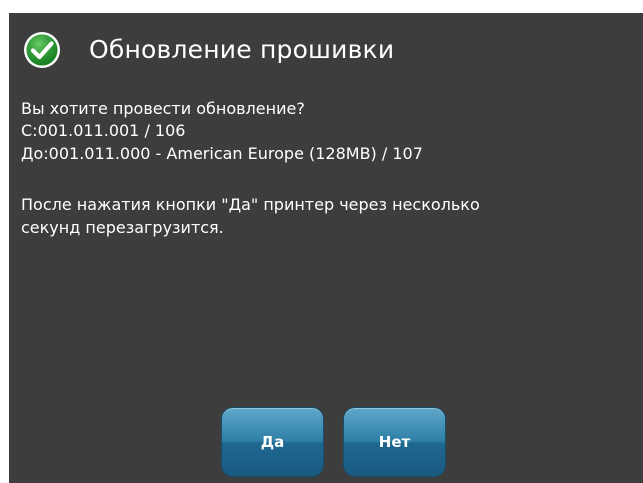 Image resolution: width=643 pixels, height=483 pixels. I want to click on yes-button-label: Да, so click(272, 442).